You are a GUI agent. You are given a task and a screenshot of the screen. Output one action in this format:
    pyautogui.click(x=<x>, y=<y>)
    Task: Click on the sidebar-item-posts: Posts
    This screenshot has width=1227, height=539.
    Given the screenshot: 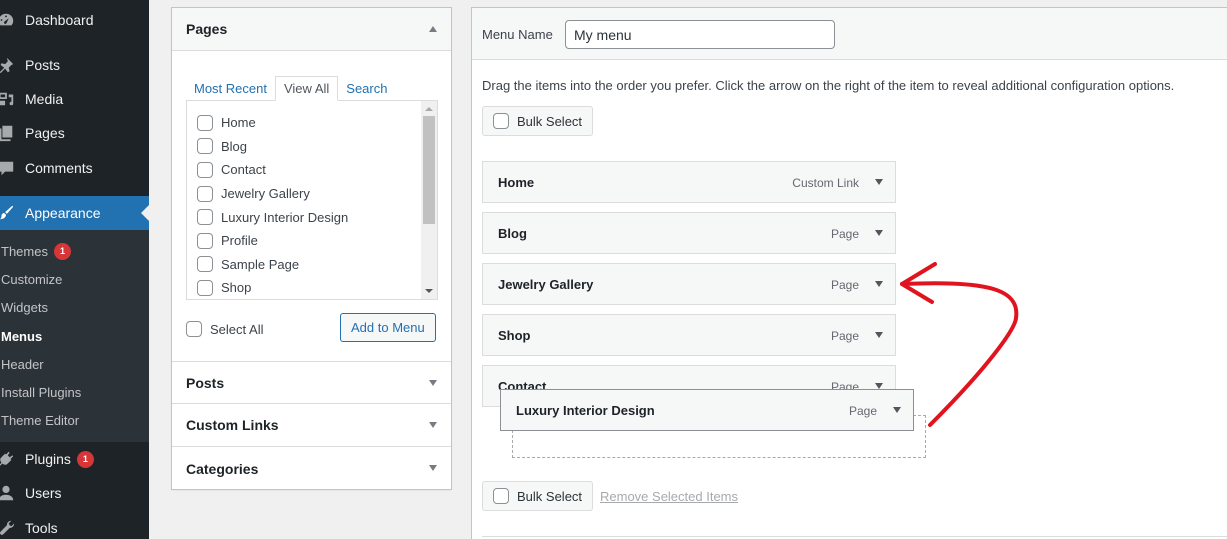 What is the action you would take?
    pyautogui.click(x=74, y=65)
    